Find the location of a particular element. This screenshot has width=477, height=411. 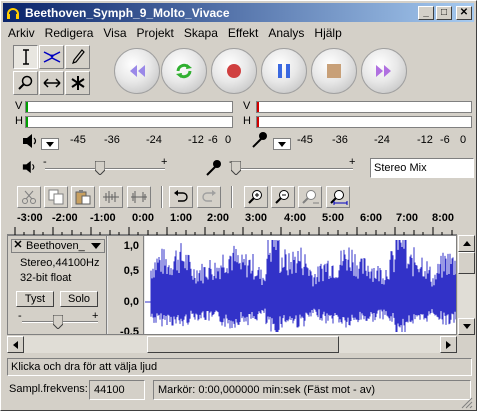

paste-icon is located at coordinates (83, 197).